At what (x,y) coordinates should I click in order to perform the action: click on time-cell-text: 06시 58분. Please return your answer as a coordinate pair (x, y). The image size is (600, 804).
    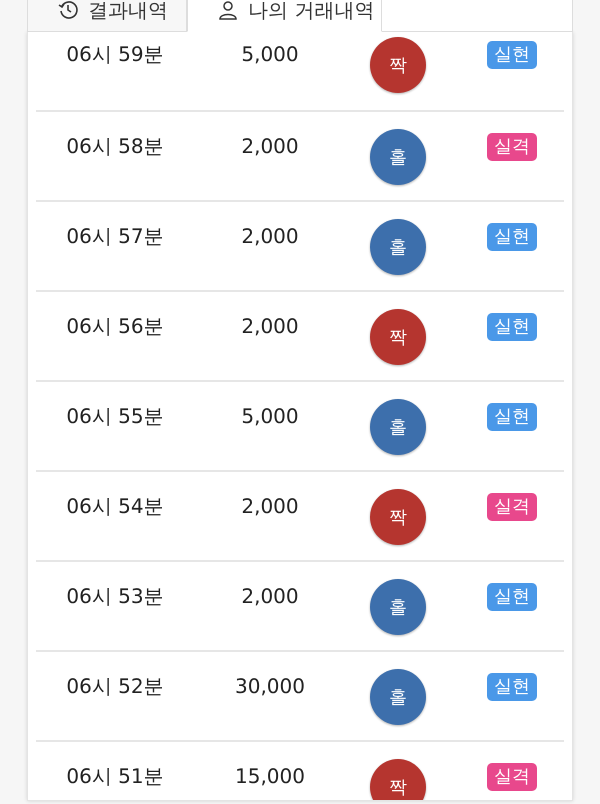
    Looking at the image, I should click on (115, 147).